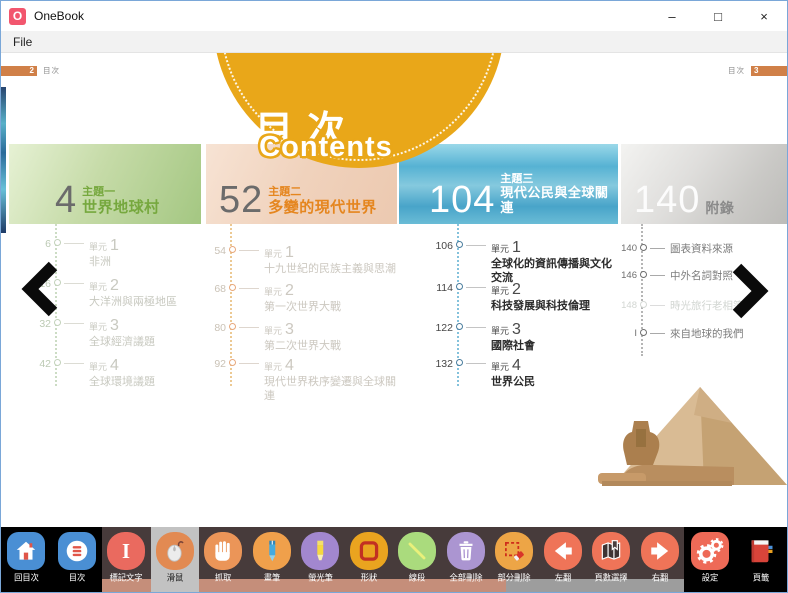 The height and width of the screenshot is (593, 788). I want to click on page-marker-right: 3 目次, so click(754, 70).